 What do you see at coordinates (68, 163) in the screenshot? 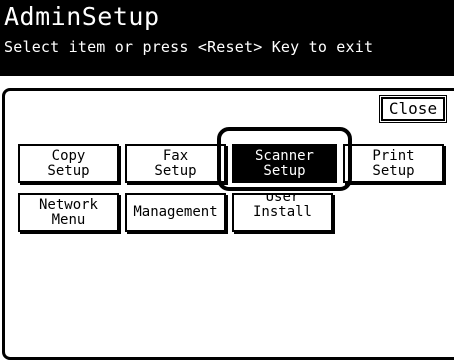
I see `copy-setup-button: Copy Setup` at bounding box center [68, 163].